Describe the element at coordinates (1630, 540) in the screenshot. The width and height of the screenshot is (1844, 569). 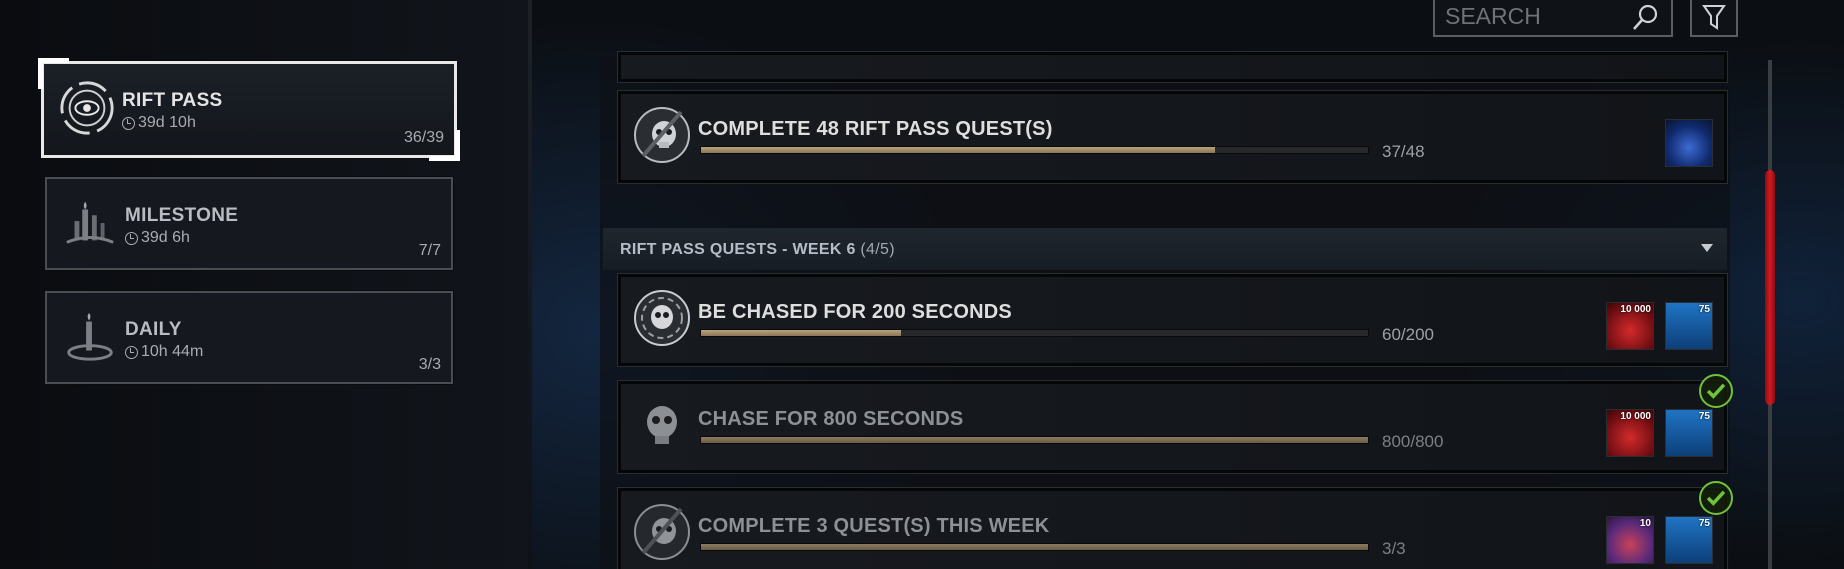
I see `reward-auric-cells: 10` at that location.